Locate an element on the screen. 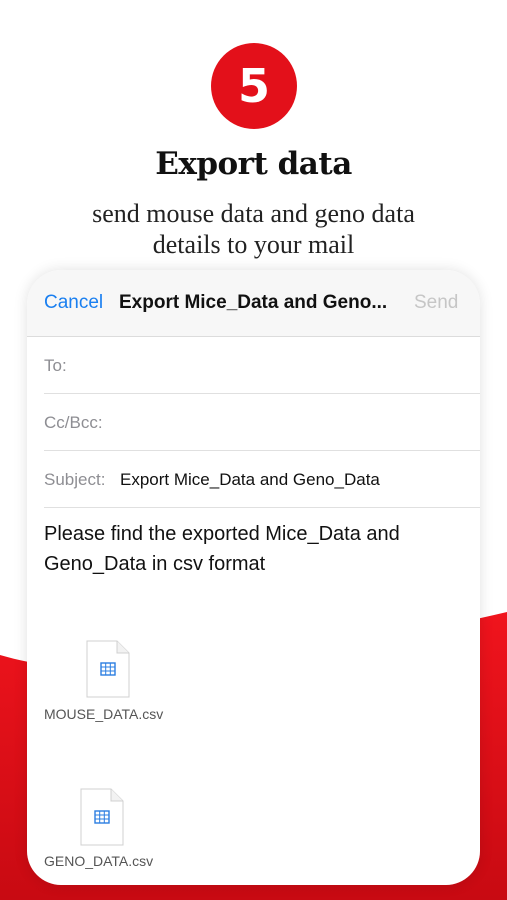 The width and height of the screenshot is (507, 900). subject-label: Subject: is located at coordinates (75, 479).